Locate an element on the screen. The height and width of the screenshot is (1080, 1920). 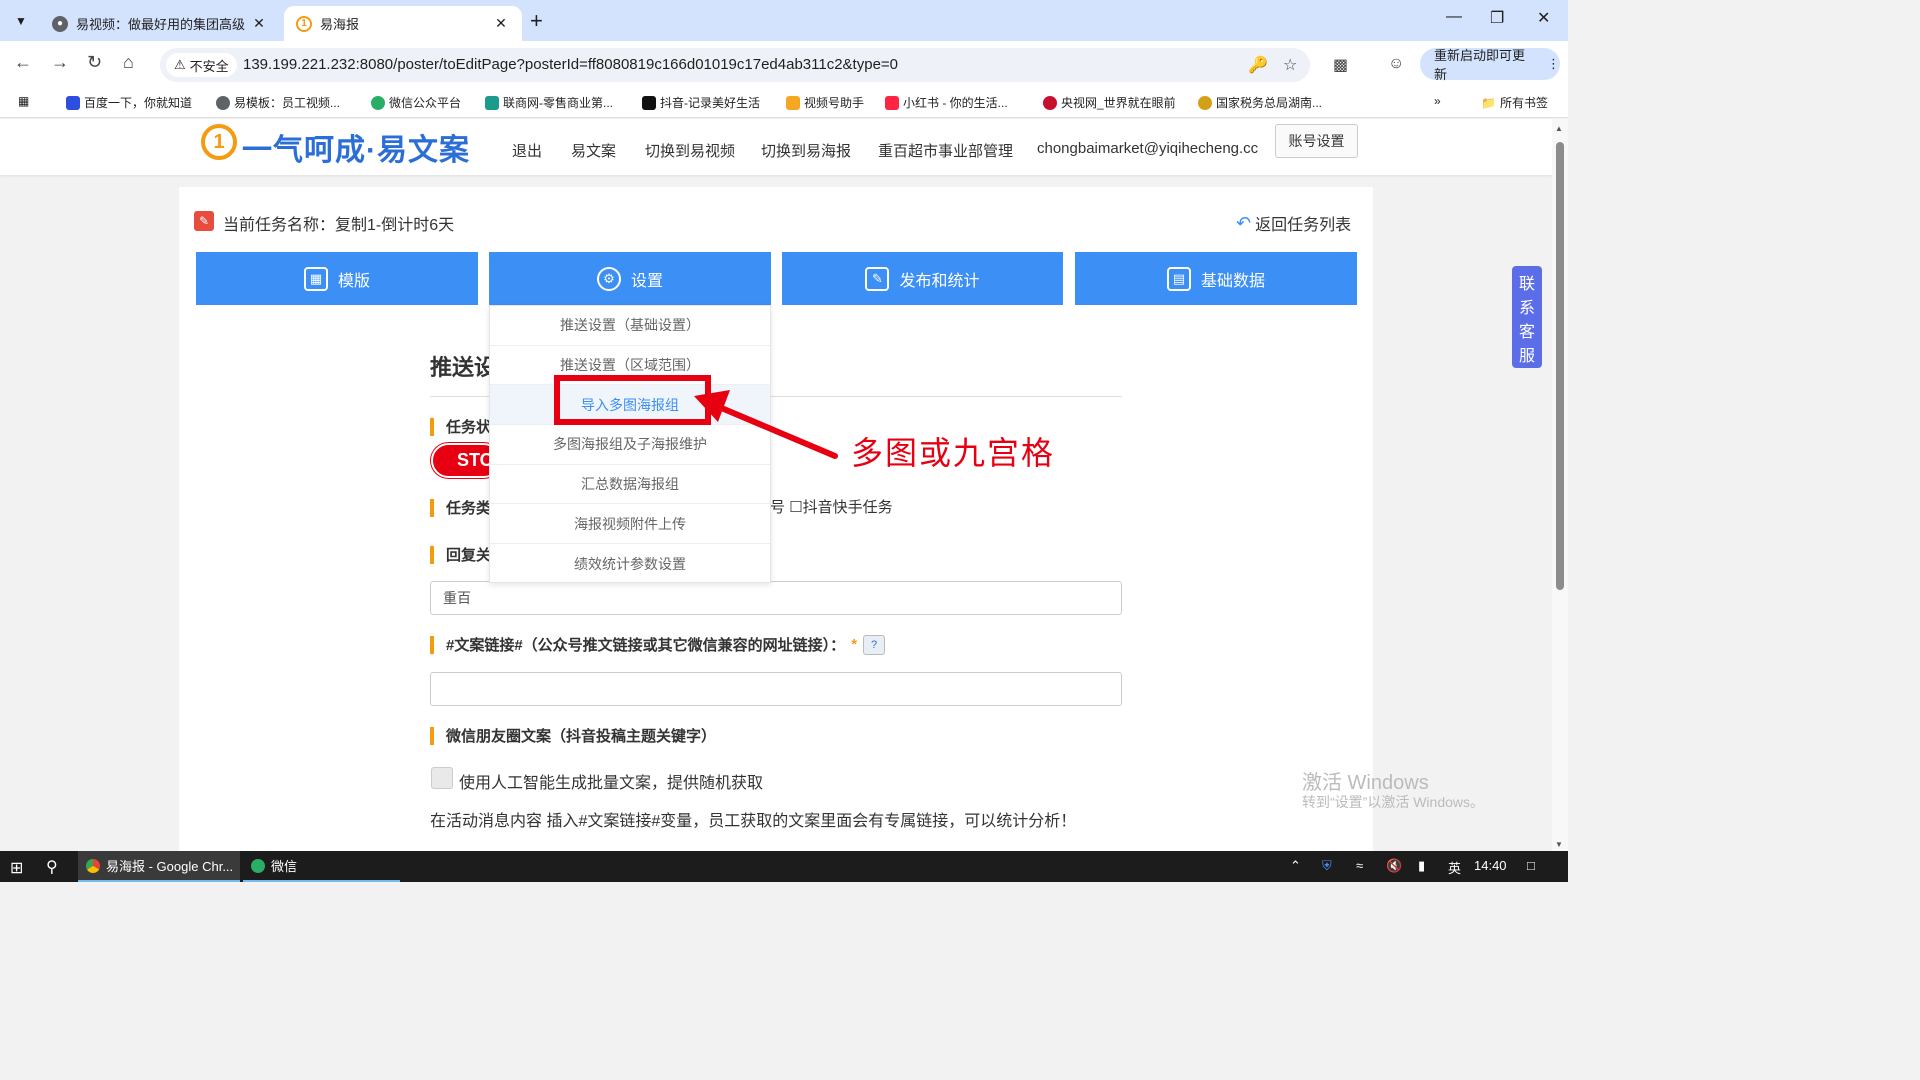
tab-title: 易视频：做最好用的集团高级 is located at coordinates (161, 24).